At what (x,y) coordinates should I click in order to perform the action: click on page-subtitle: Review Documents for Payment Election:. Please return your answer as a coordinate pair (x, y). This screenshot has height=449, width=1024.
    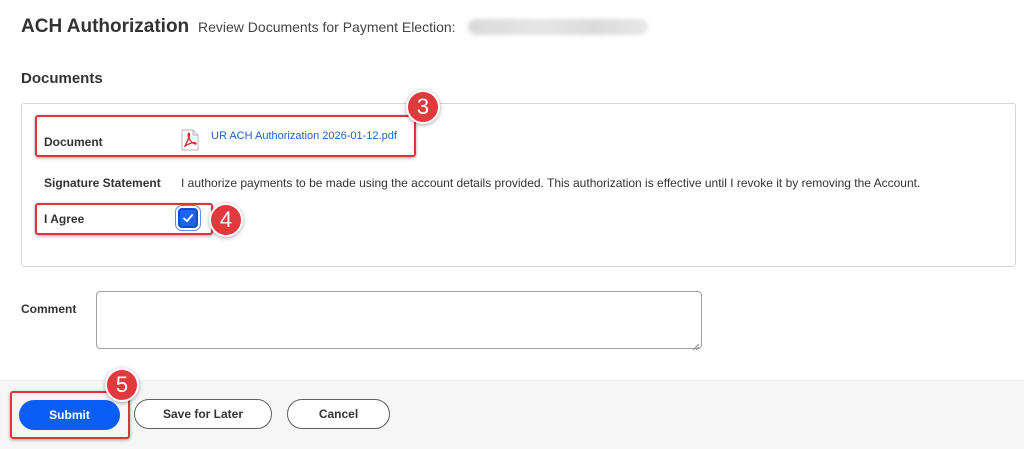
    Looking at the image, I should click on (327, 27).